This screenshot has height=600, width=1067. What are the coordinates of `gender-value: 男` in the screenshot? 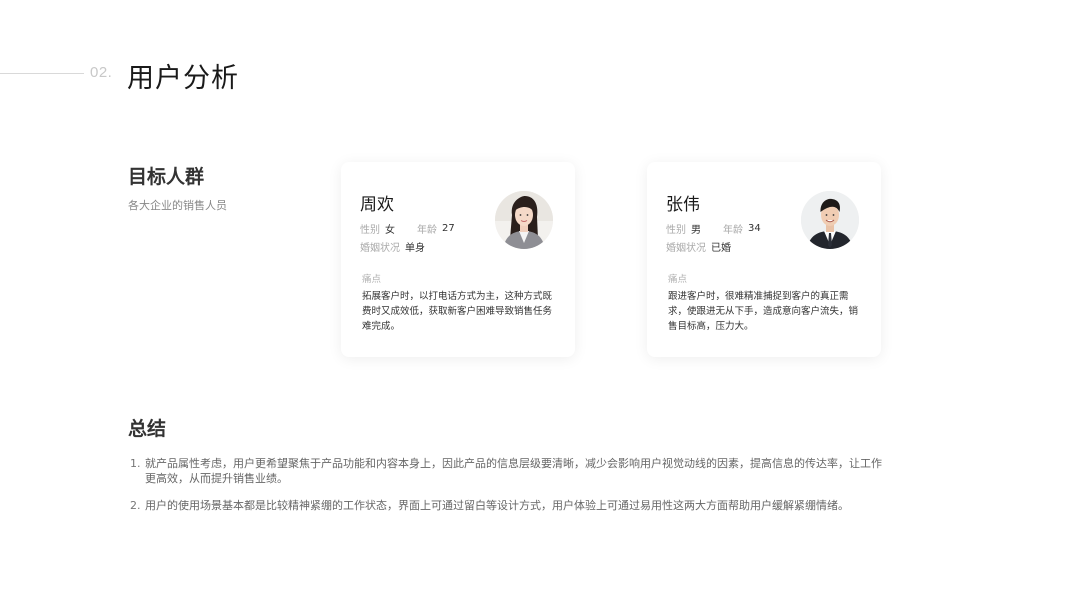 It's located at (696, 230).